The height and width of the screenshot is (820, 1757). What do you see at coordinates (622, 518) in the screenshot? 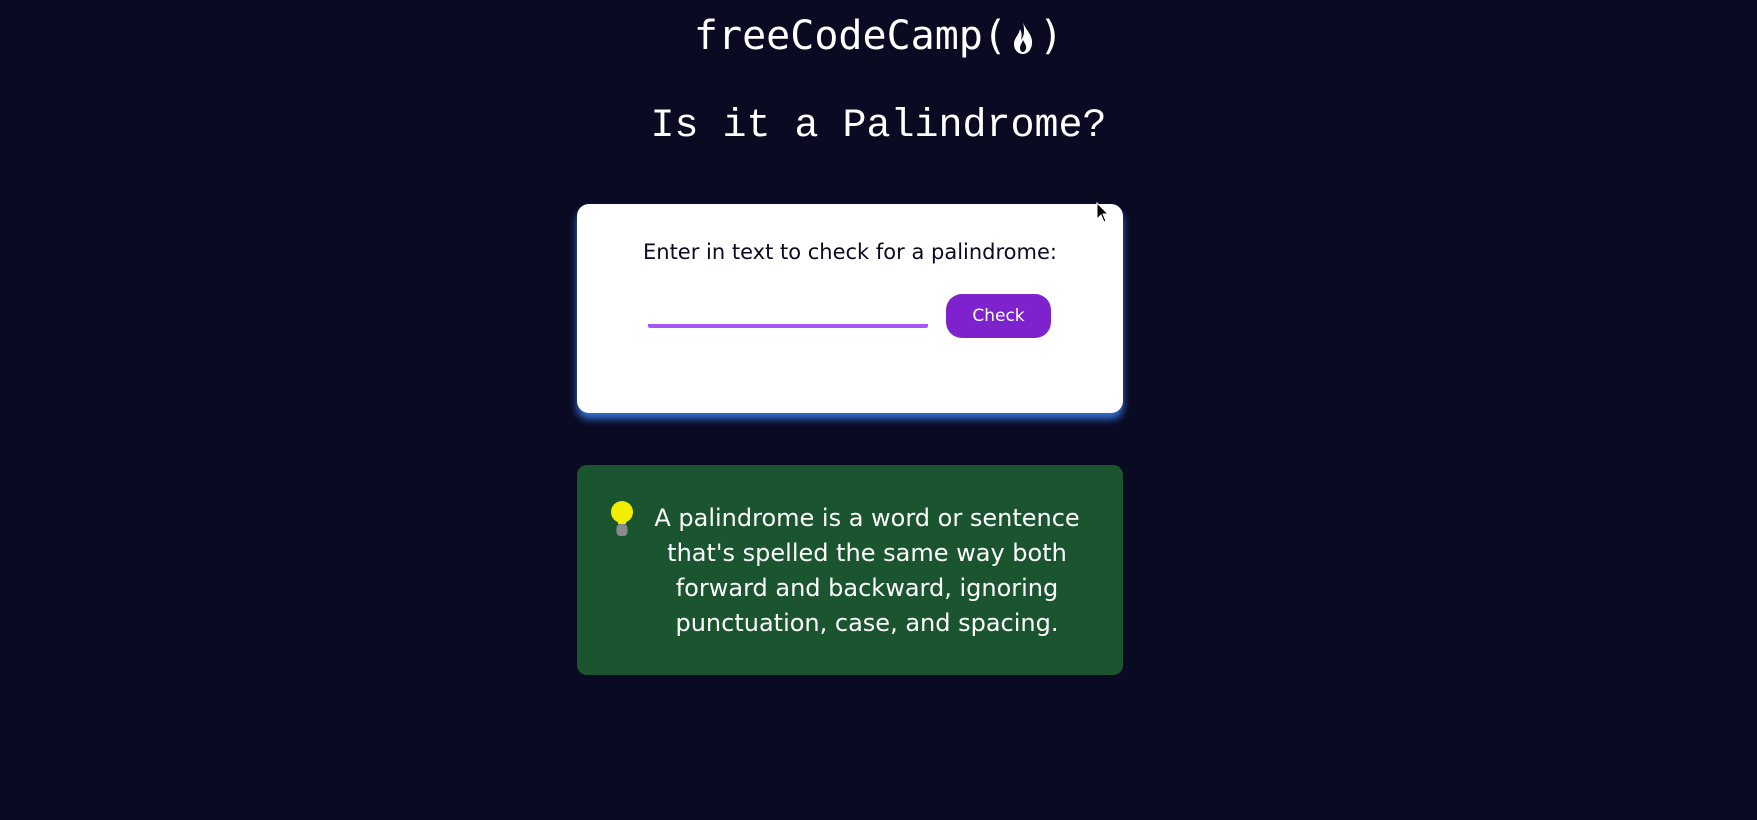
I see `lightbulb-icon` at bounding box center [622, 518].